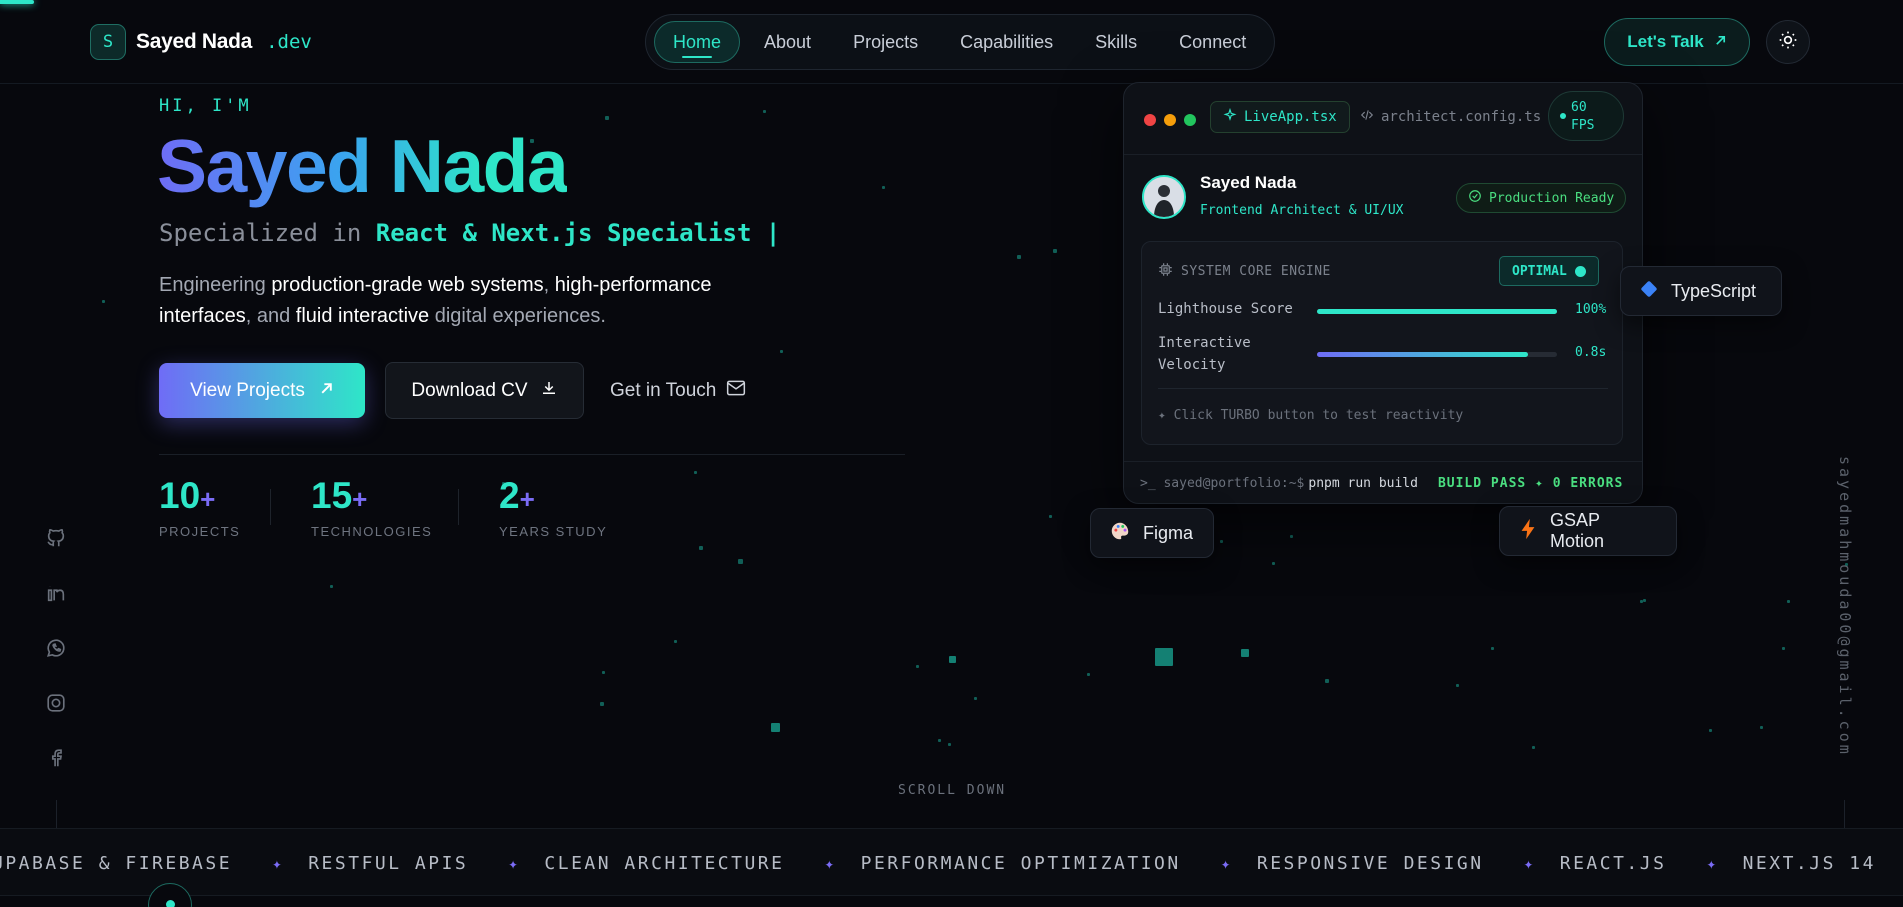  Describe the element at coordinates (1701, 291) in the screenshot. I see `typescript-chip: TypeScript` at that location.